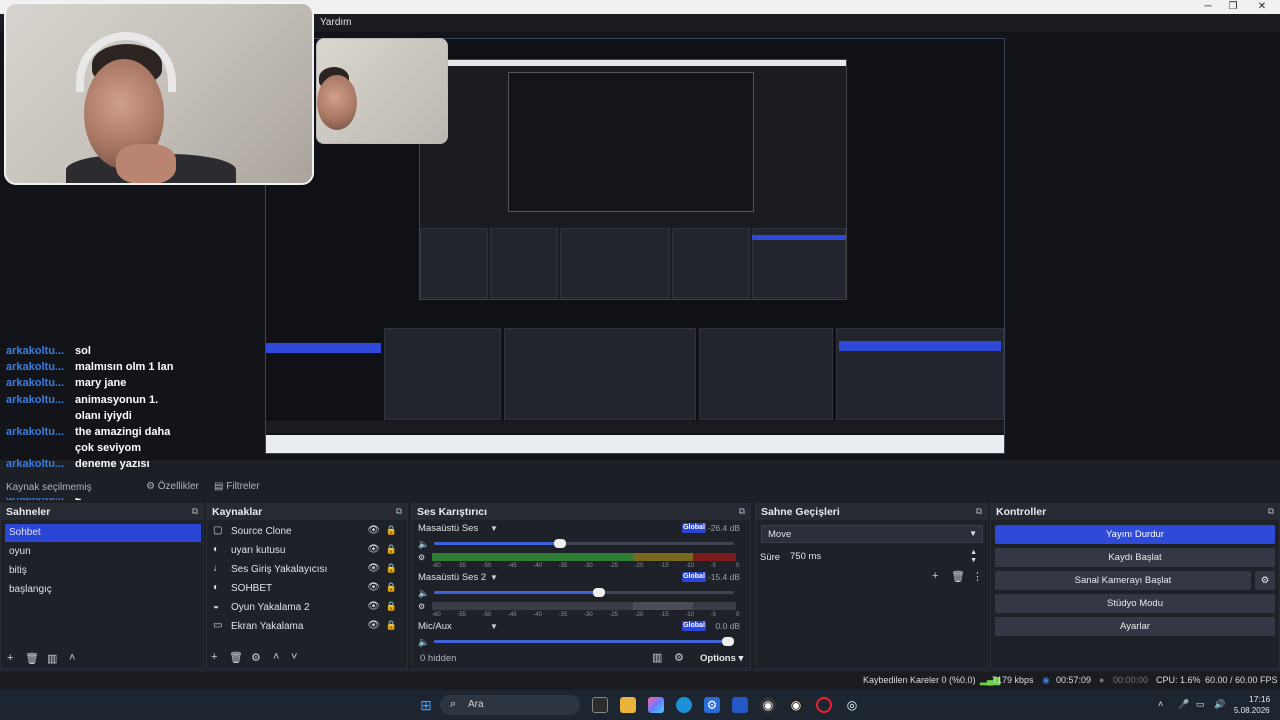 This screenshot has height=720, width=1280. What do you see at coordinates (103, 571) in the screenshot?
I see `scene-item-bitis: bitiş` at bounding box center [103, 571].